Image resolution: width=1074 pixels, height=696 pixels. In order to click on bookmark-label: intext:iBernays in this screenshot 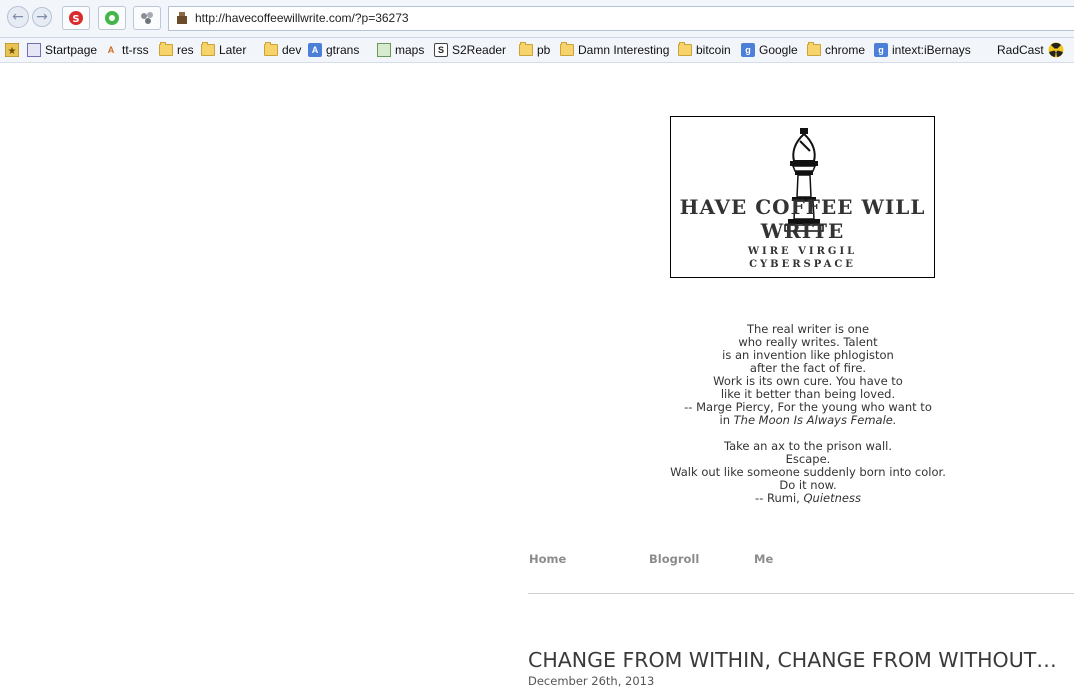, I will do `click(931, 50)`.